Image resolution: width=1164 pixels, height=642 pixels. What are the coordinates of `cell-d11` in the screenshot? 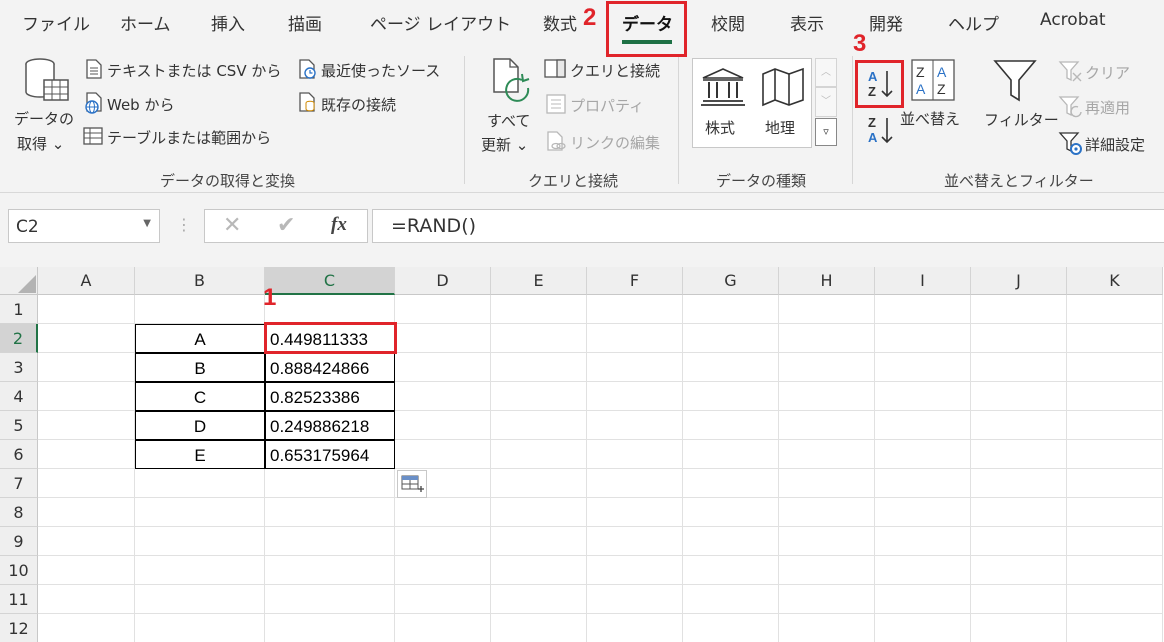 It's located at (443, 599).